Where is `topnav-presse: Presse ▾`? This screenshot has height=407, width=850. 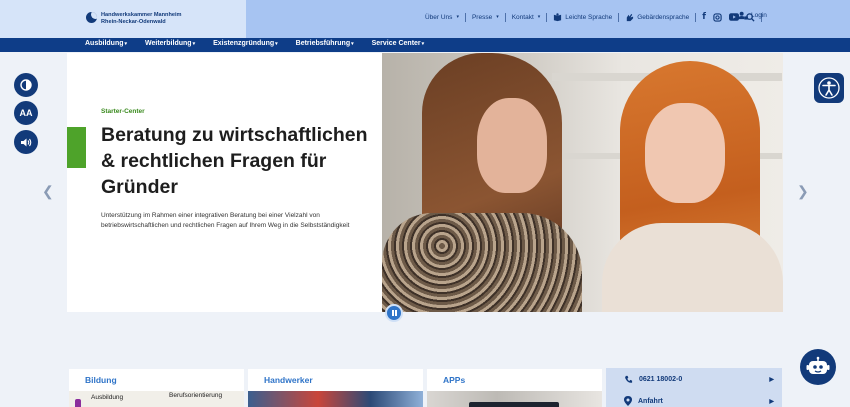 topnav-presse: Presse ▾ is located at coordinates (485, 17).